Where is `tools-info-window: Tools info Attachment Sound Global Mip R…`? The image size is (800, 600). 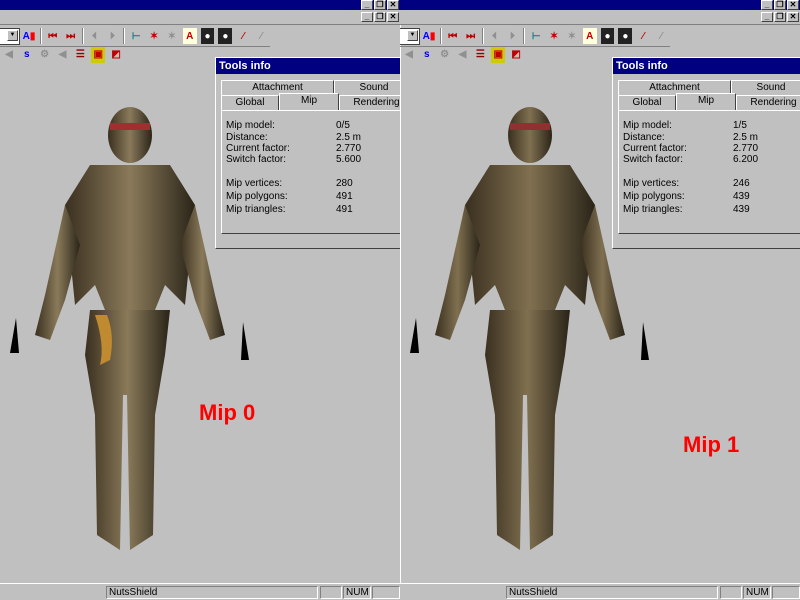 tools-info-window: Tools info Attachment Sound Global Mip R… is located at coordinates (706, 153).